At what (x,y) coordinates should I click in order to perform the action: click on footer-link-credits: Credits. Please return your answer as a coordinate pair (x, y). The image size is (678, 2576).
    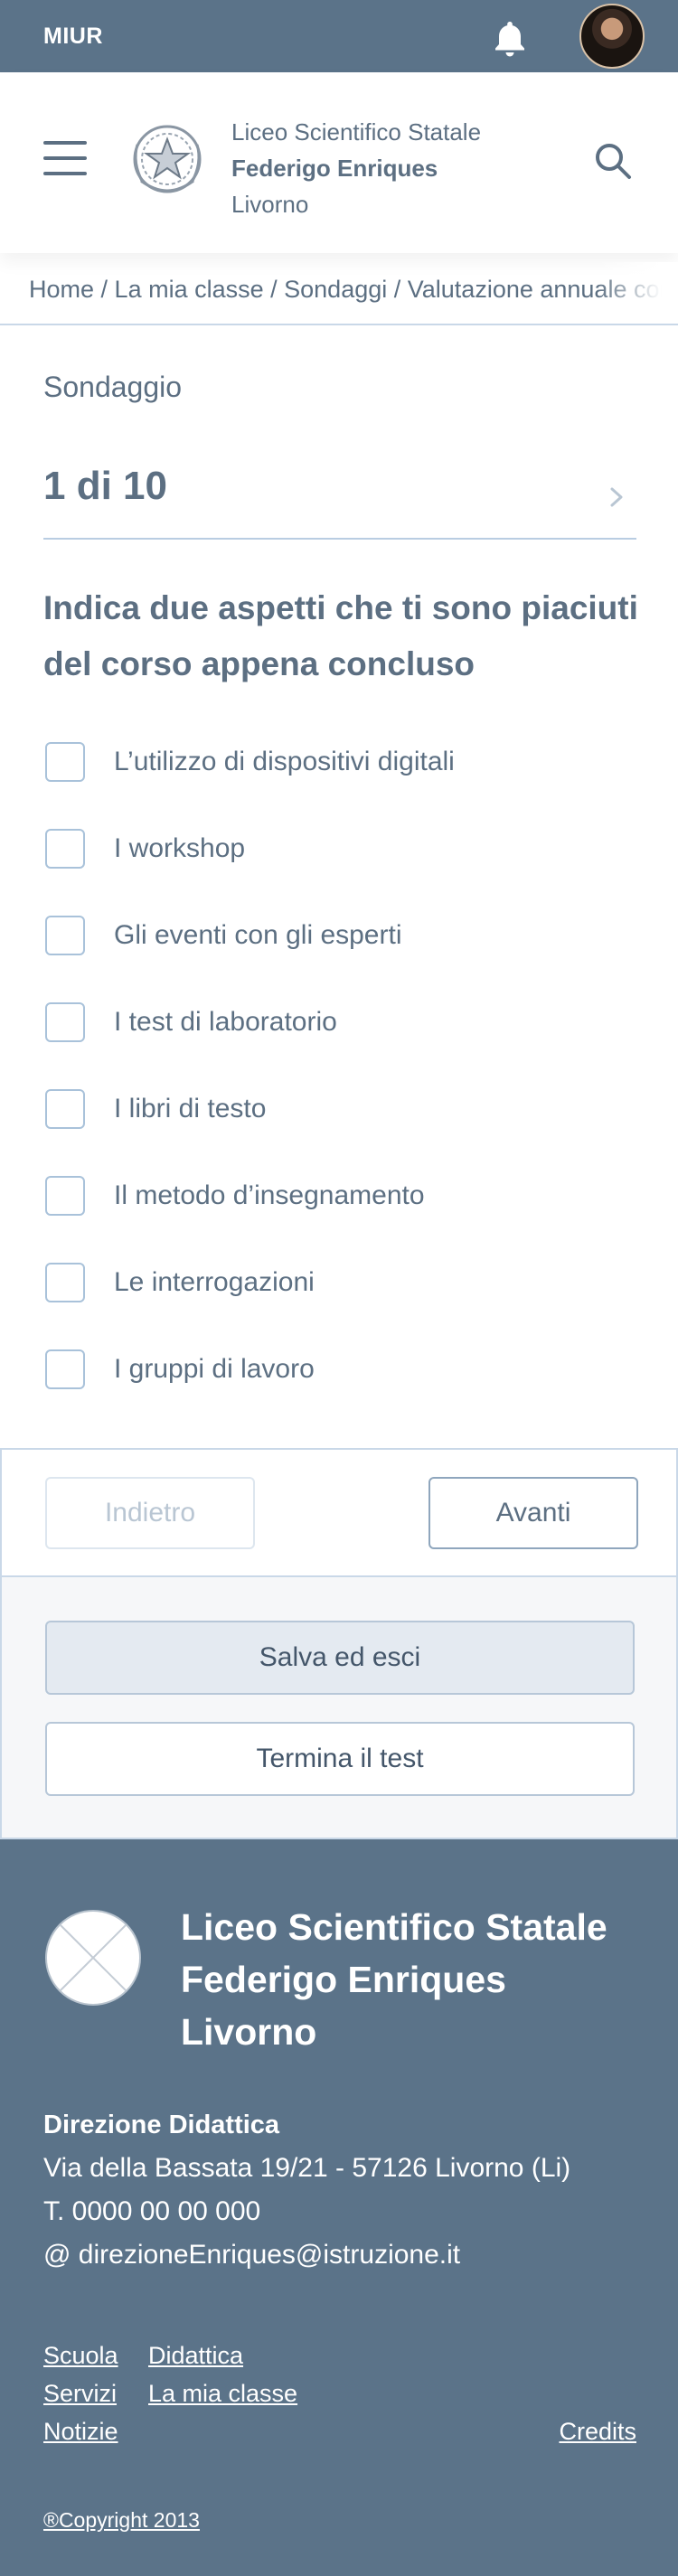
    Looking at the image, I should click on (597, 2431).